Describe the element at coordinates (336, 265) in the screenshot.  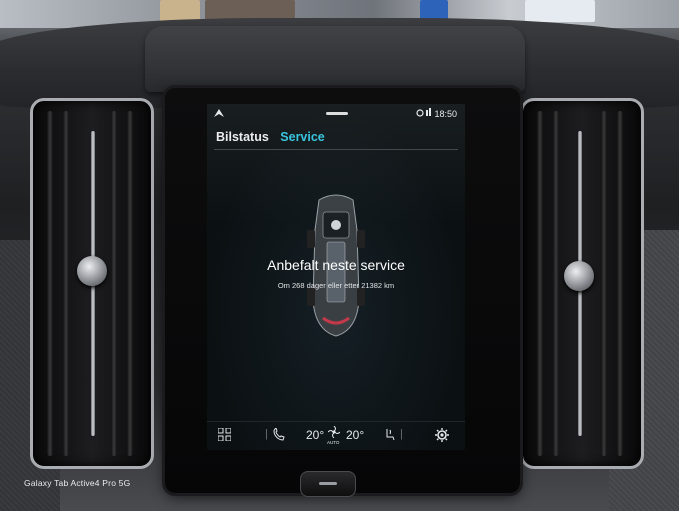
I see `service-title: Anbefalt neste service` at that location.